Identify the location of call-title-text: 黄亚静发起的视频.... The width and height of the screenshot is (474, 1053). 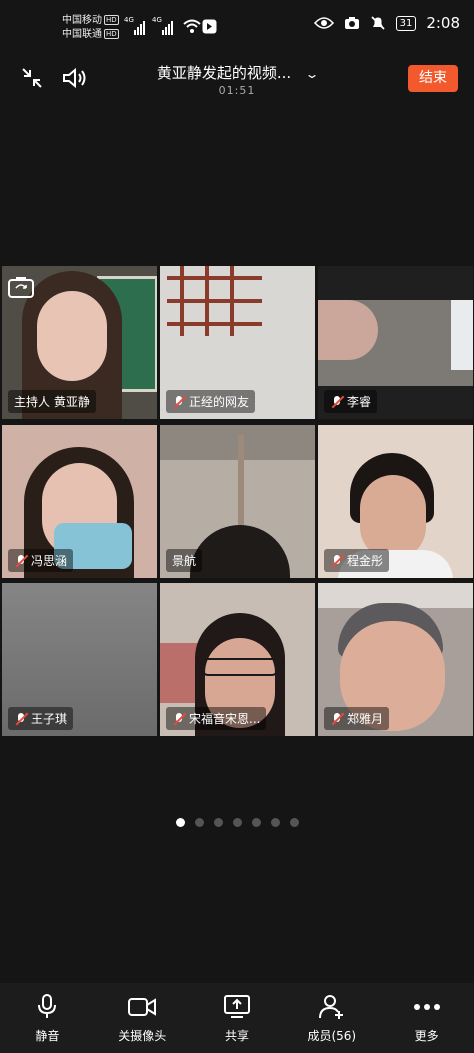
(224, 73).